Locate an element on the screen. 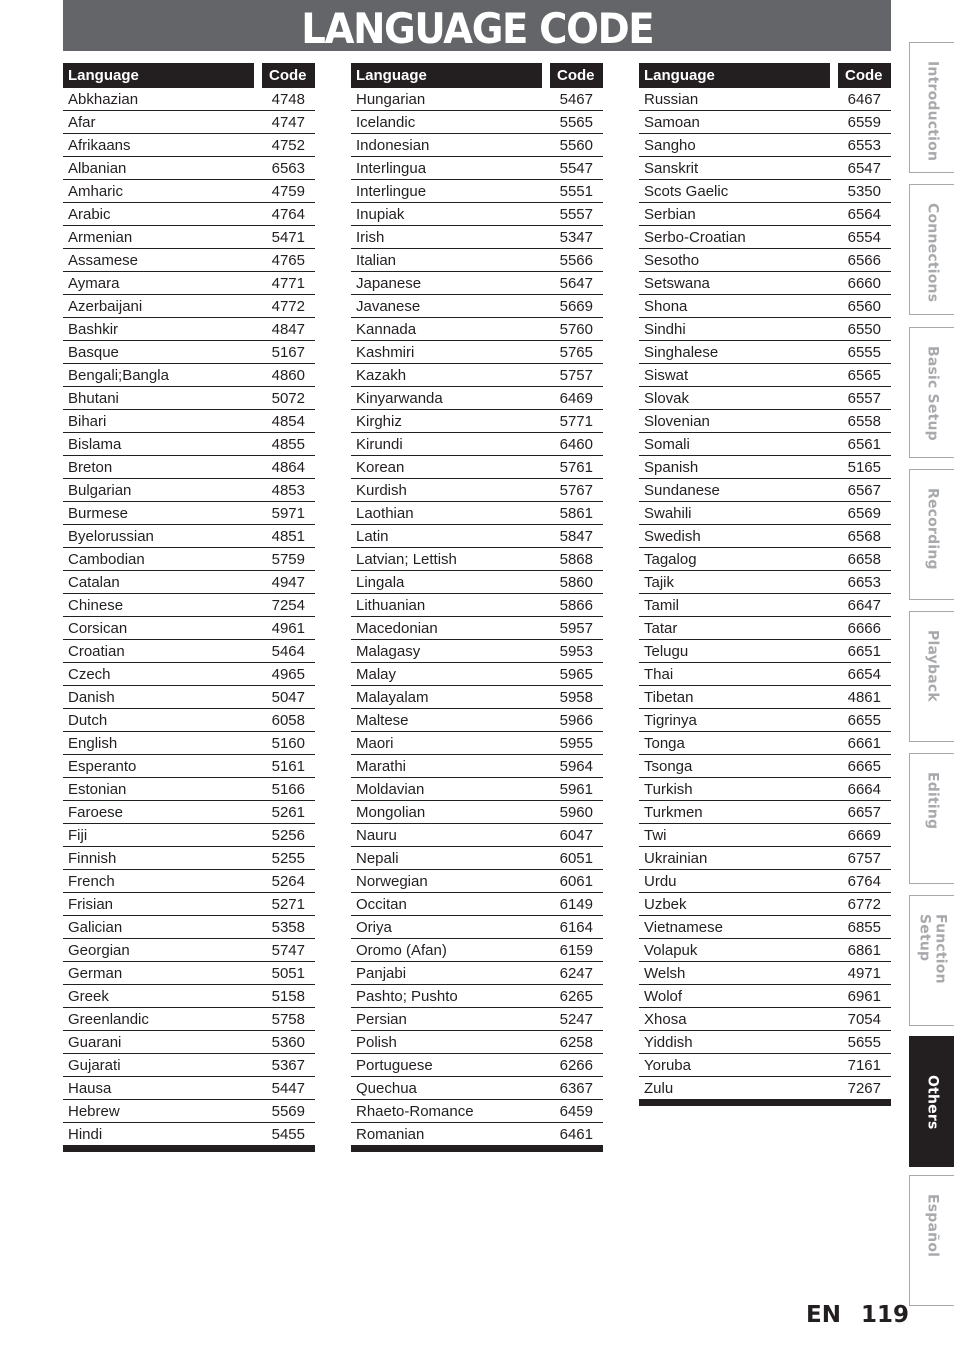  language-name: Greek is located at coordinates (88, 996).